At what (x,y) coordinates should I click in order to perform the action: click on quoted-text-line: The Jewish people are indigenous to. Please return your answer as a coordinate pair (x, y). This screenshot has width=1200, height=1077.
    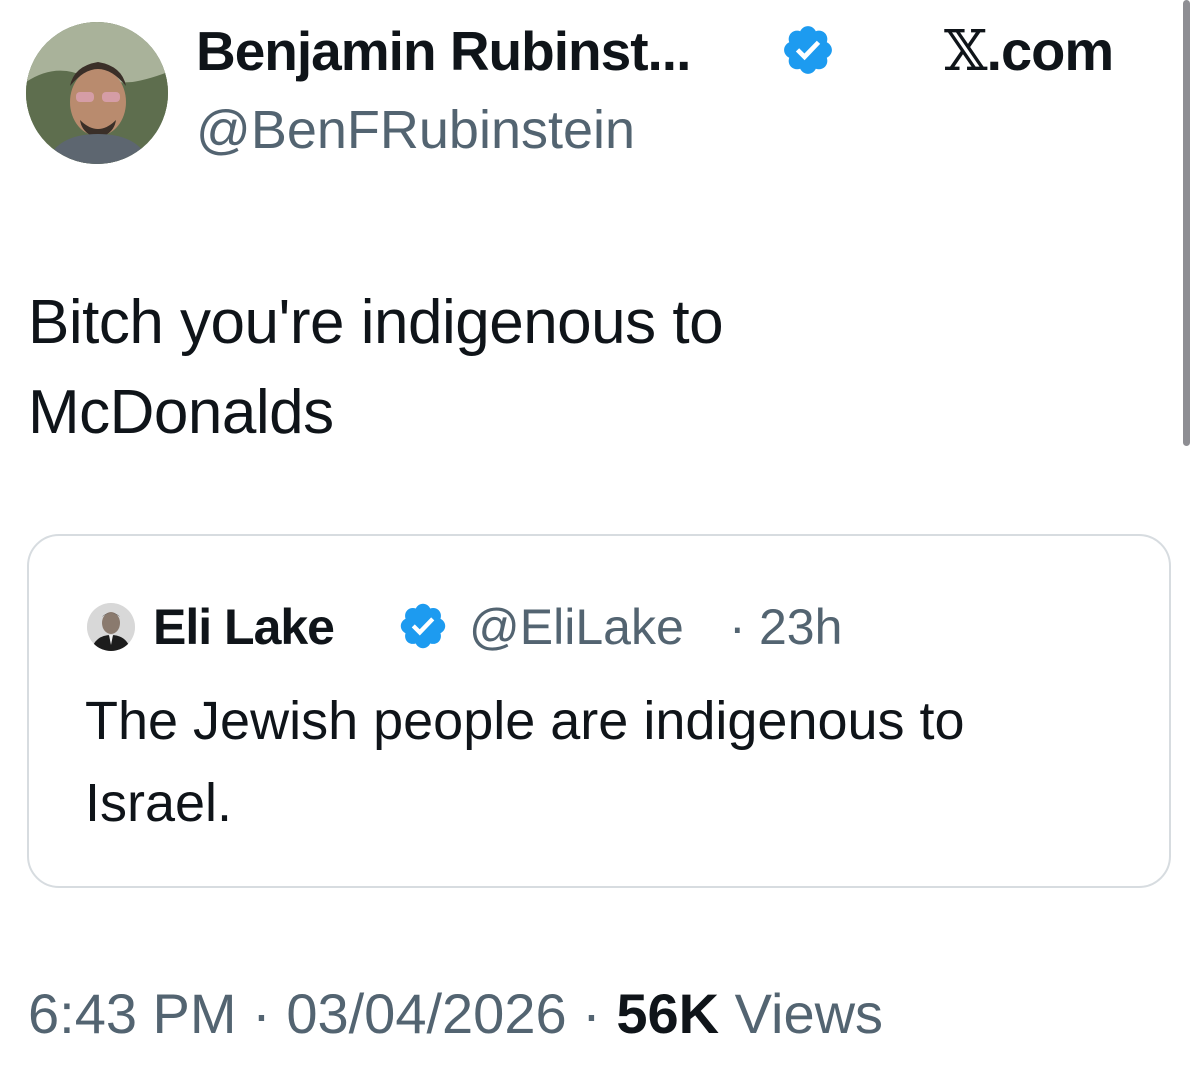
    Looking at the image, I should click on (525, 721).